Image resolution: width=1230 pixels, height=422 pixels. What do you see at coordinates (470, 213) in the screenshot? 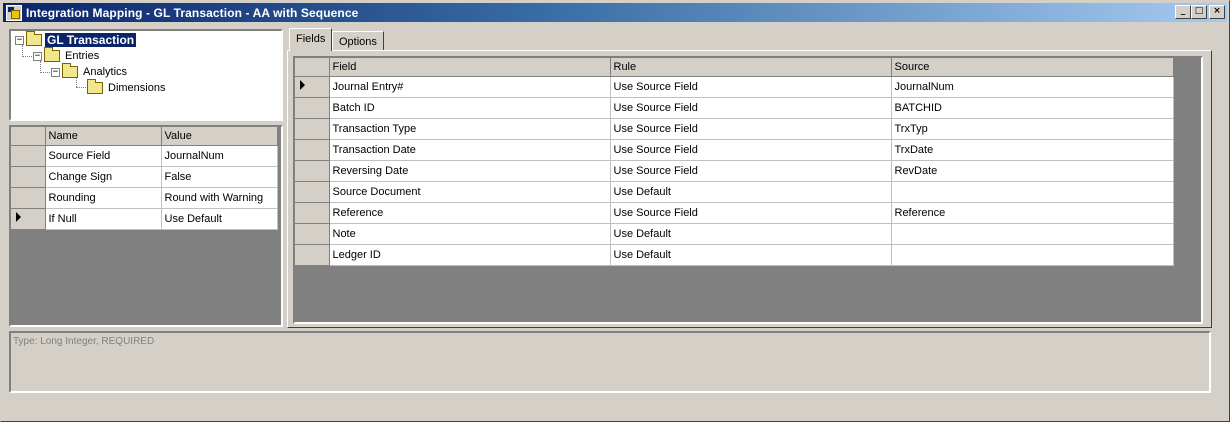
I see `field-name: Reference` at bounding box center [470, 213].